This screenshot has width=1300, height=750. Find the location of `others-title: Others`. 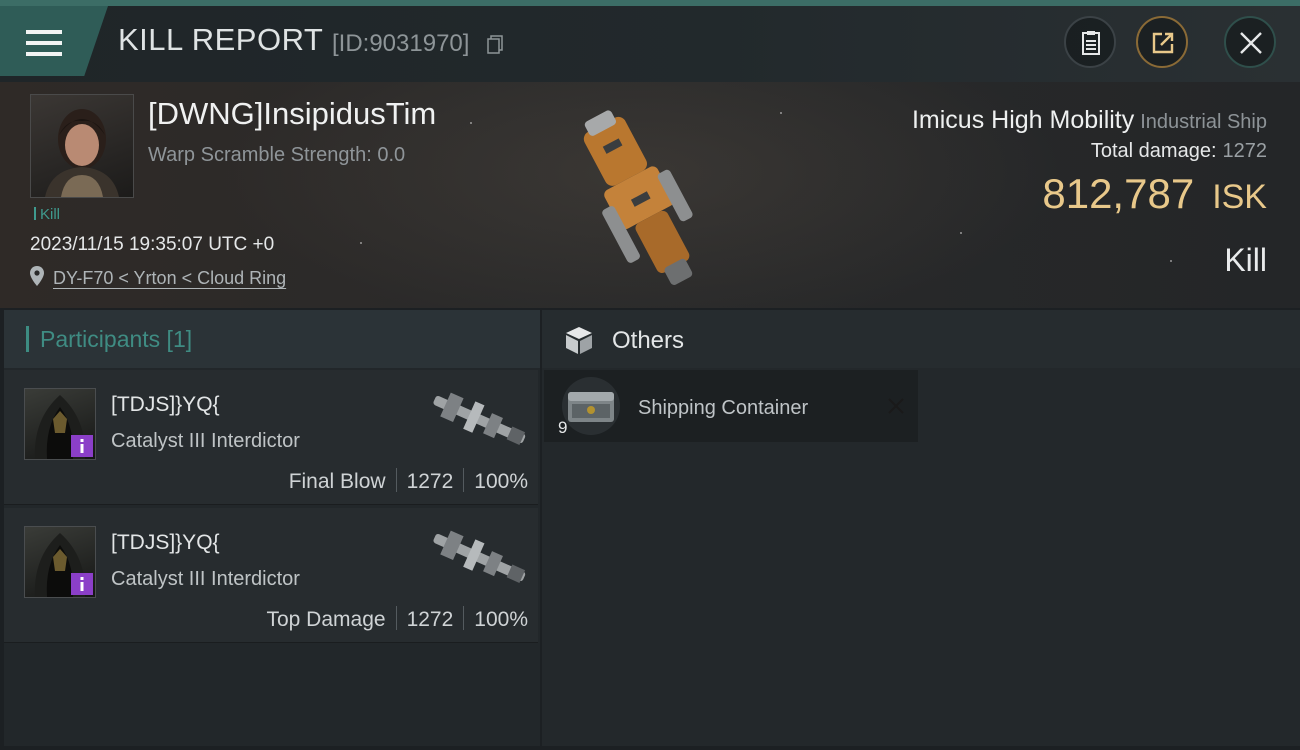

others-title: Others is located at coordinates (648, 340).